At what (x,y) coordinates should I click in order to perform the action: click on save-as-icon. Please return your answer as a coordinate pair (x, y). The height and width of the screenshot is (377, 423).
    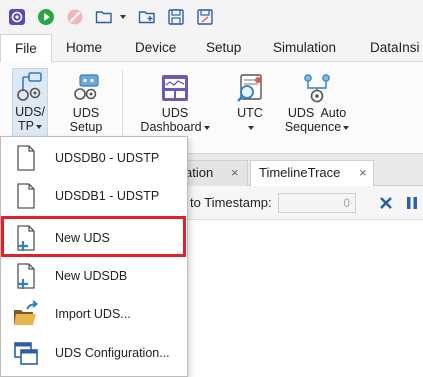
    Looking at the image, I should click on (205, 17).